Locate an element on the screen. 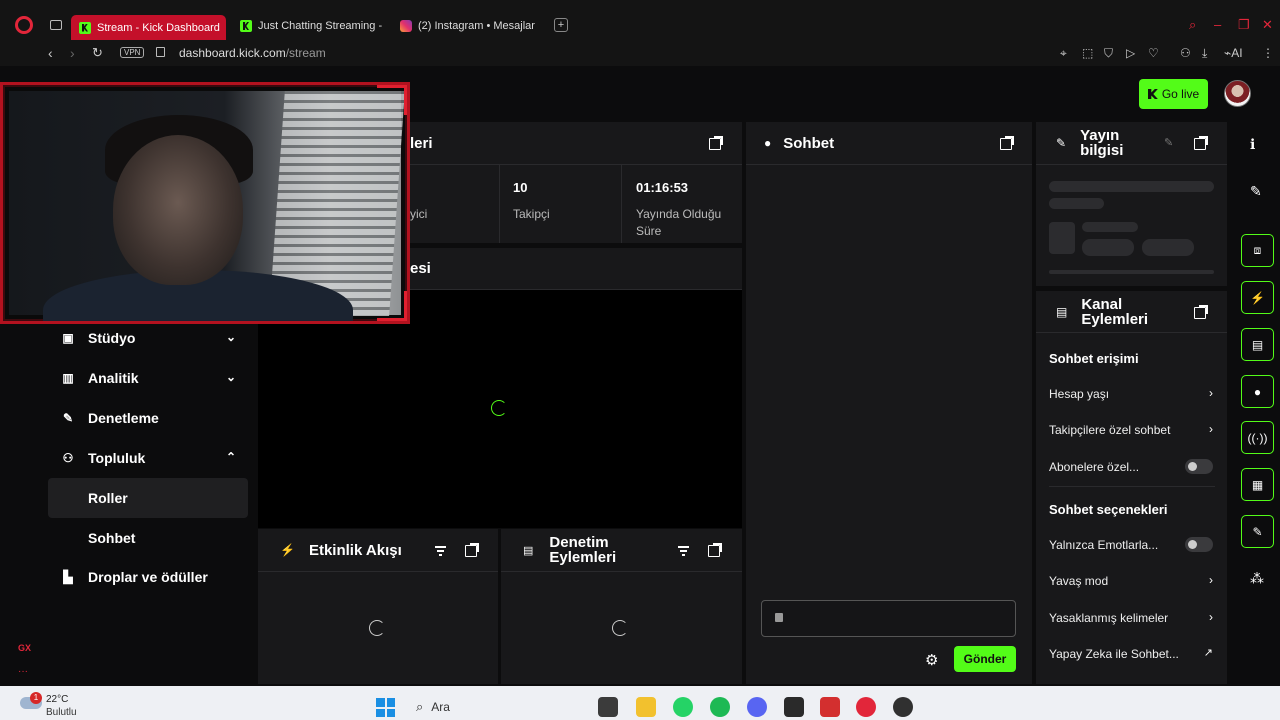 The width and height of the screenshot is (1280, 720). subscribers-only-toggle is located at coordinates (1199, 466).